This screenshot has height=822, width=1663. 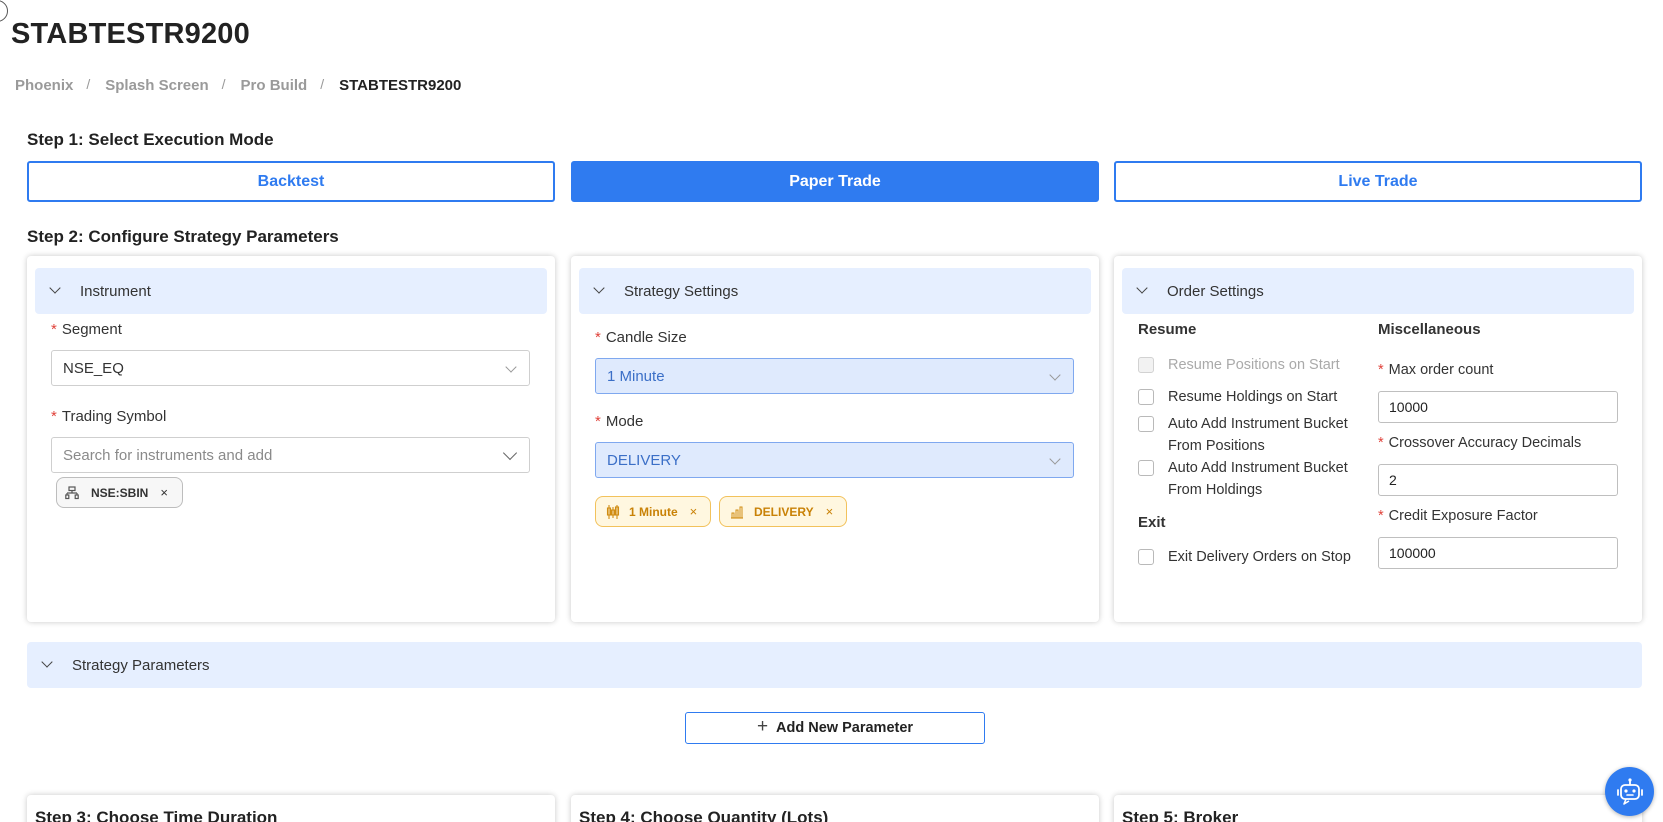 I want to click on candle-size-tag: 1 Minute ×, so click(x=653, y=511).